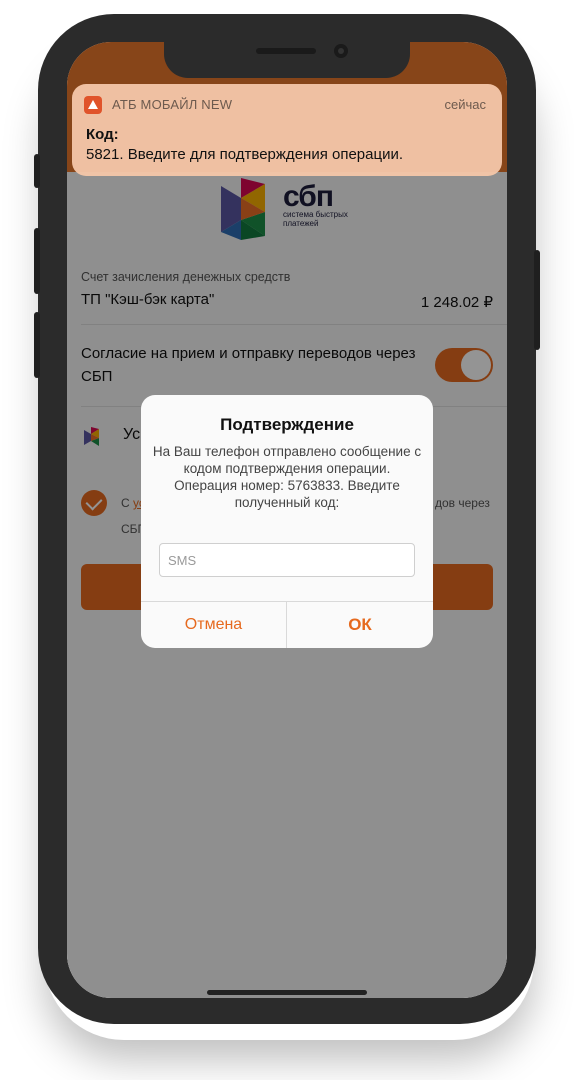 The width and height of the screenshot is (574, 1080). I want to click on app-icon-glyph, so click(93, 104).